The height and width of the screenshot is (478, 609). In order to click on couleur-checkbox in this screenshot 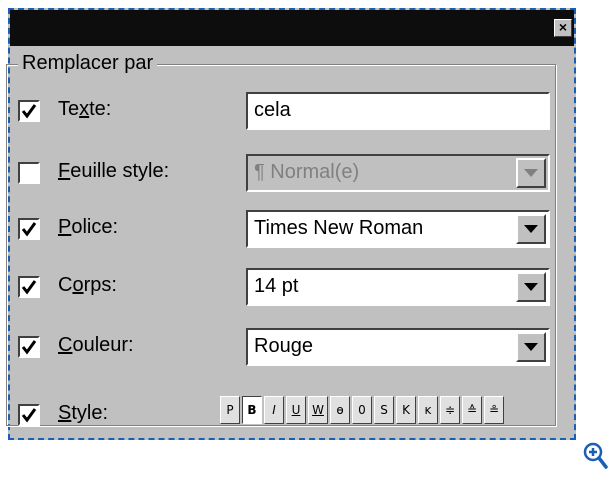, I will do `click(29, 347)`.